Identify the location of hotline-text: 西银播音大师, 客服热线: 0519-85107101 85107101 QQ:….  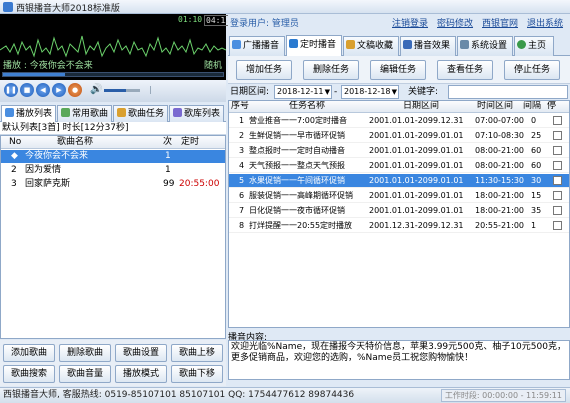
(179, 395).